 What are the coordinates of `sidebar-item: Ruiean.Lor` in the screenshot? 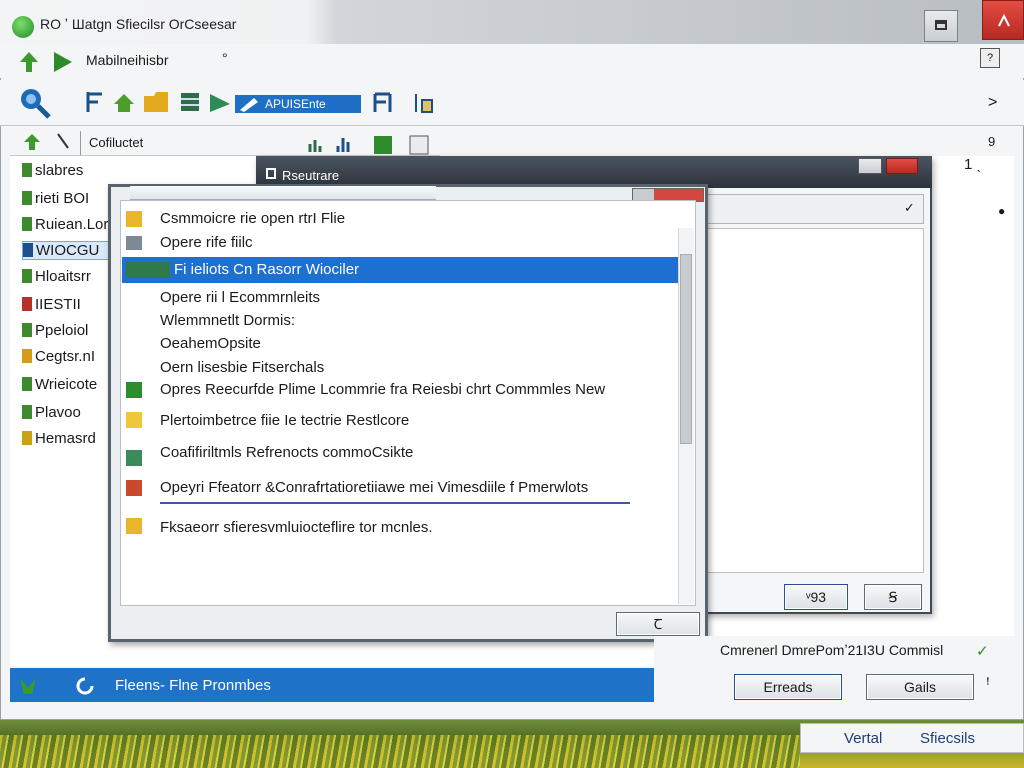 It's located at (67, 224).